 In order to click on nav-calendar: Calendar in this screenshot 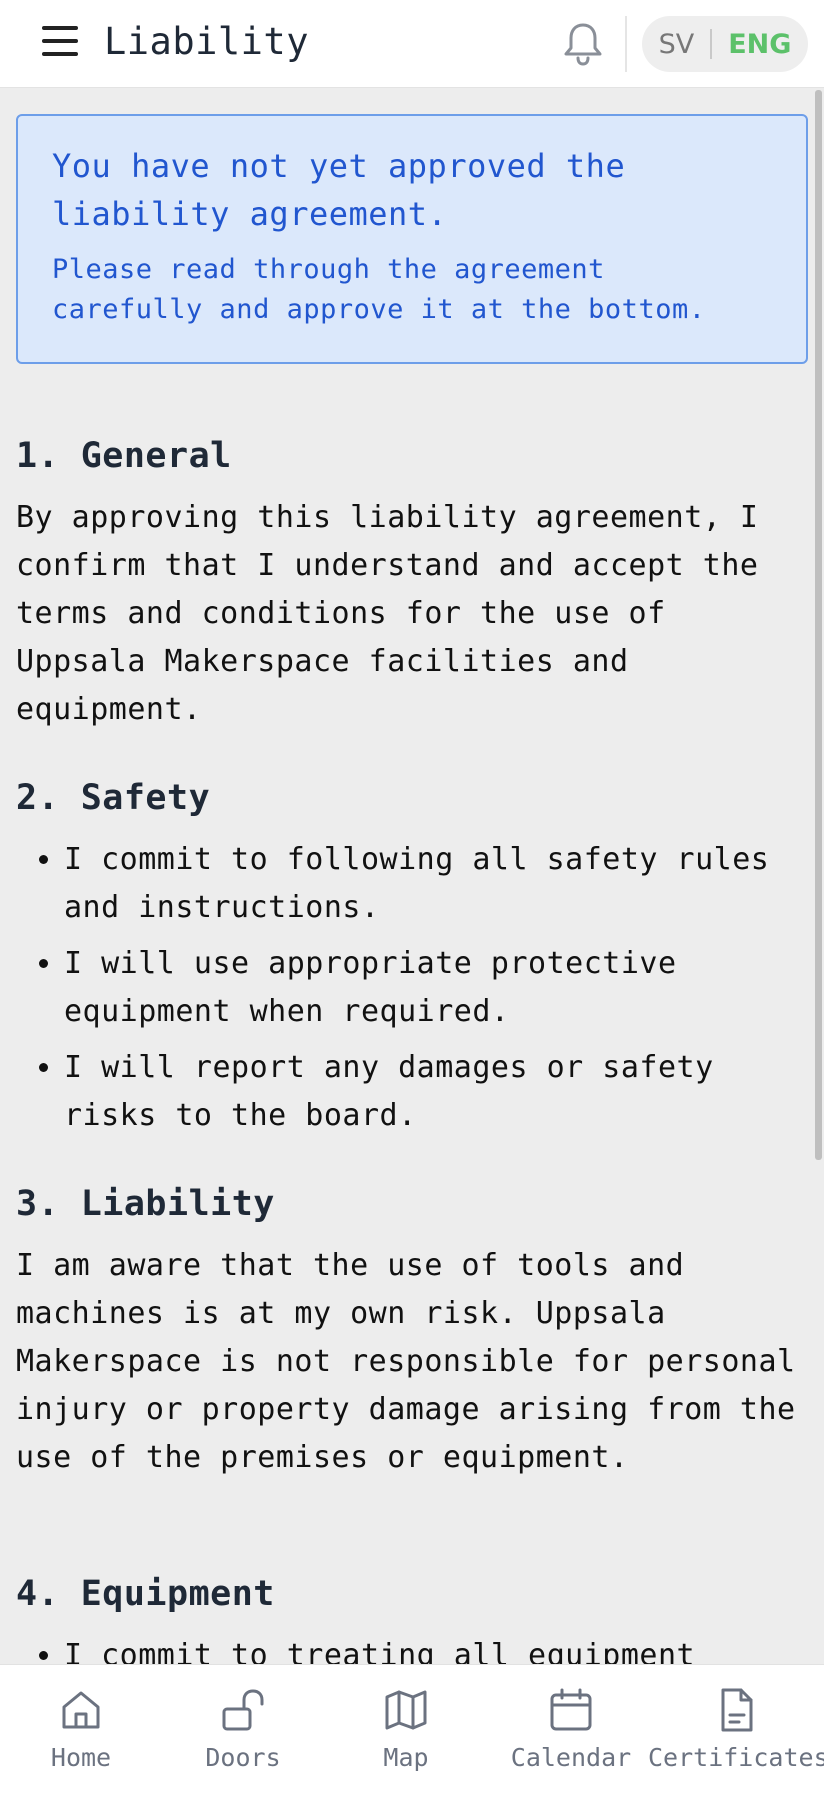, I will do `click(571, 1737)`.